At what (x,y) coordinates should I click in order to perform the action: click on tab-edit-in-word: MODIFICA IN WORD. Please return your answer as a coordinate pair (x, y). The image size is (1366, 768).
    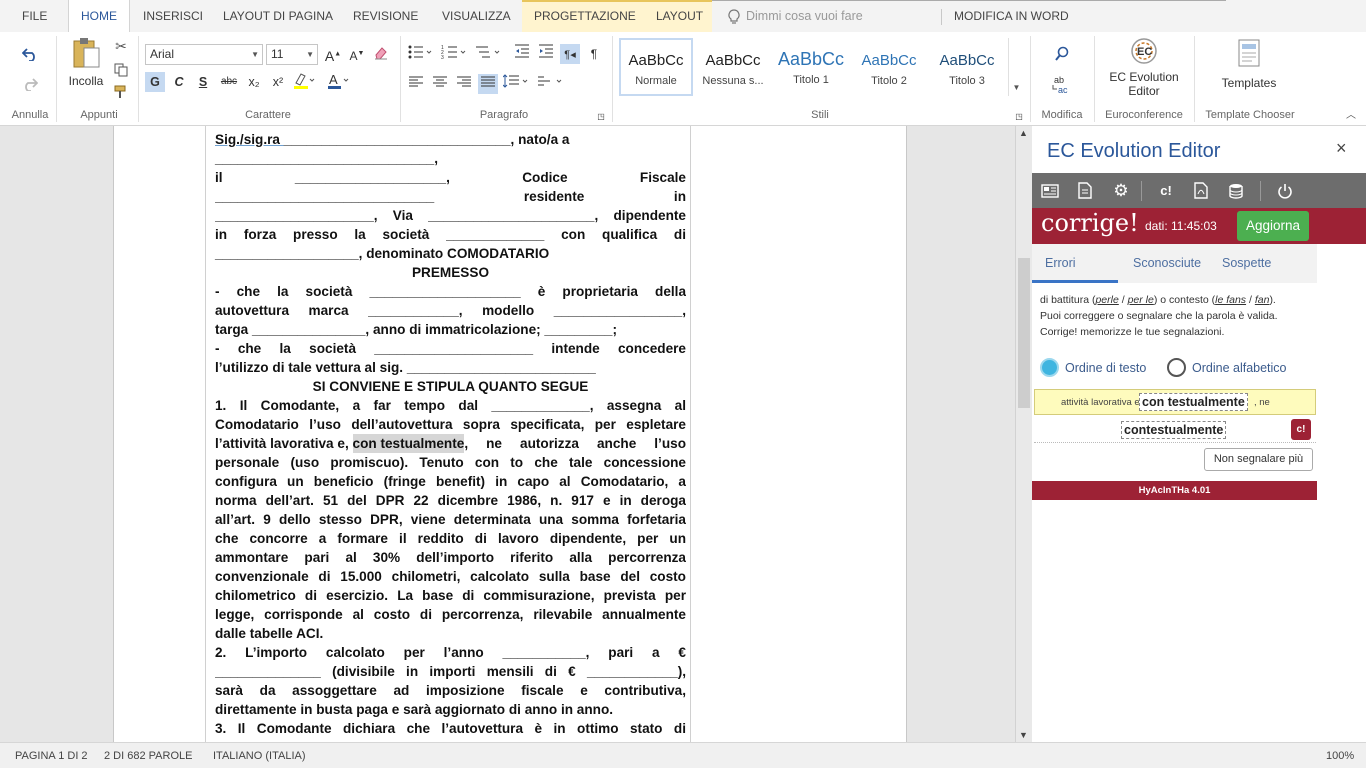
    Looking at the image, I should click on (1011, 16).